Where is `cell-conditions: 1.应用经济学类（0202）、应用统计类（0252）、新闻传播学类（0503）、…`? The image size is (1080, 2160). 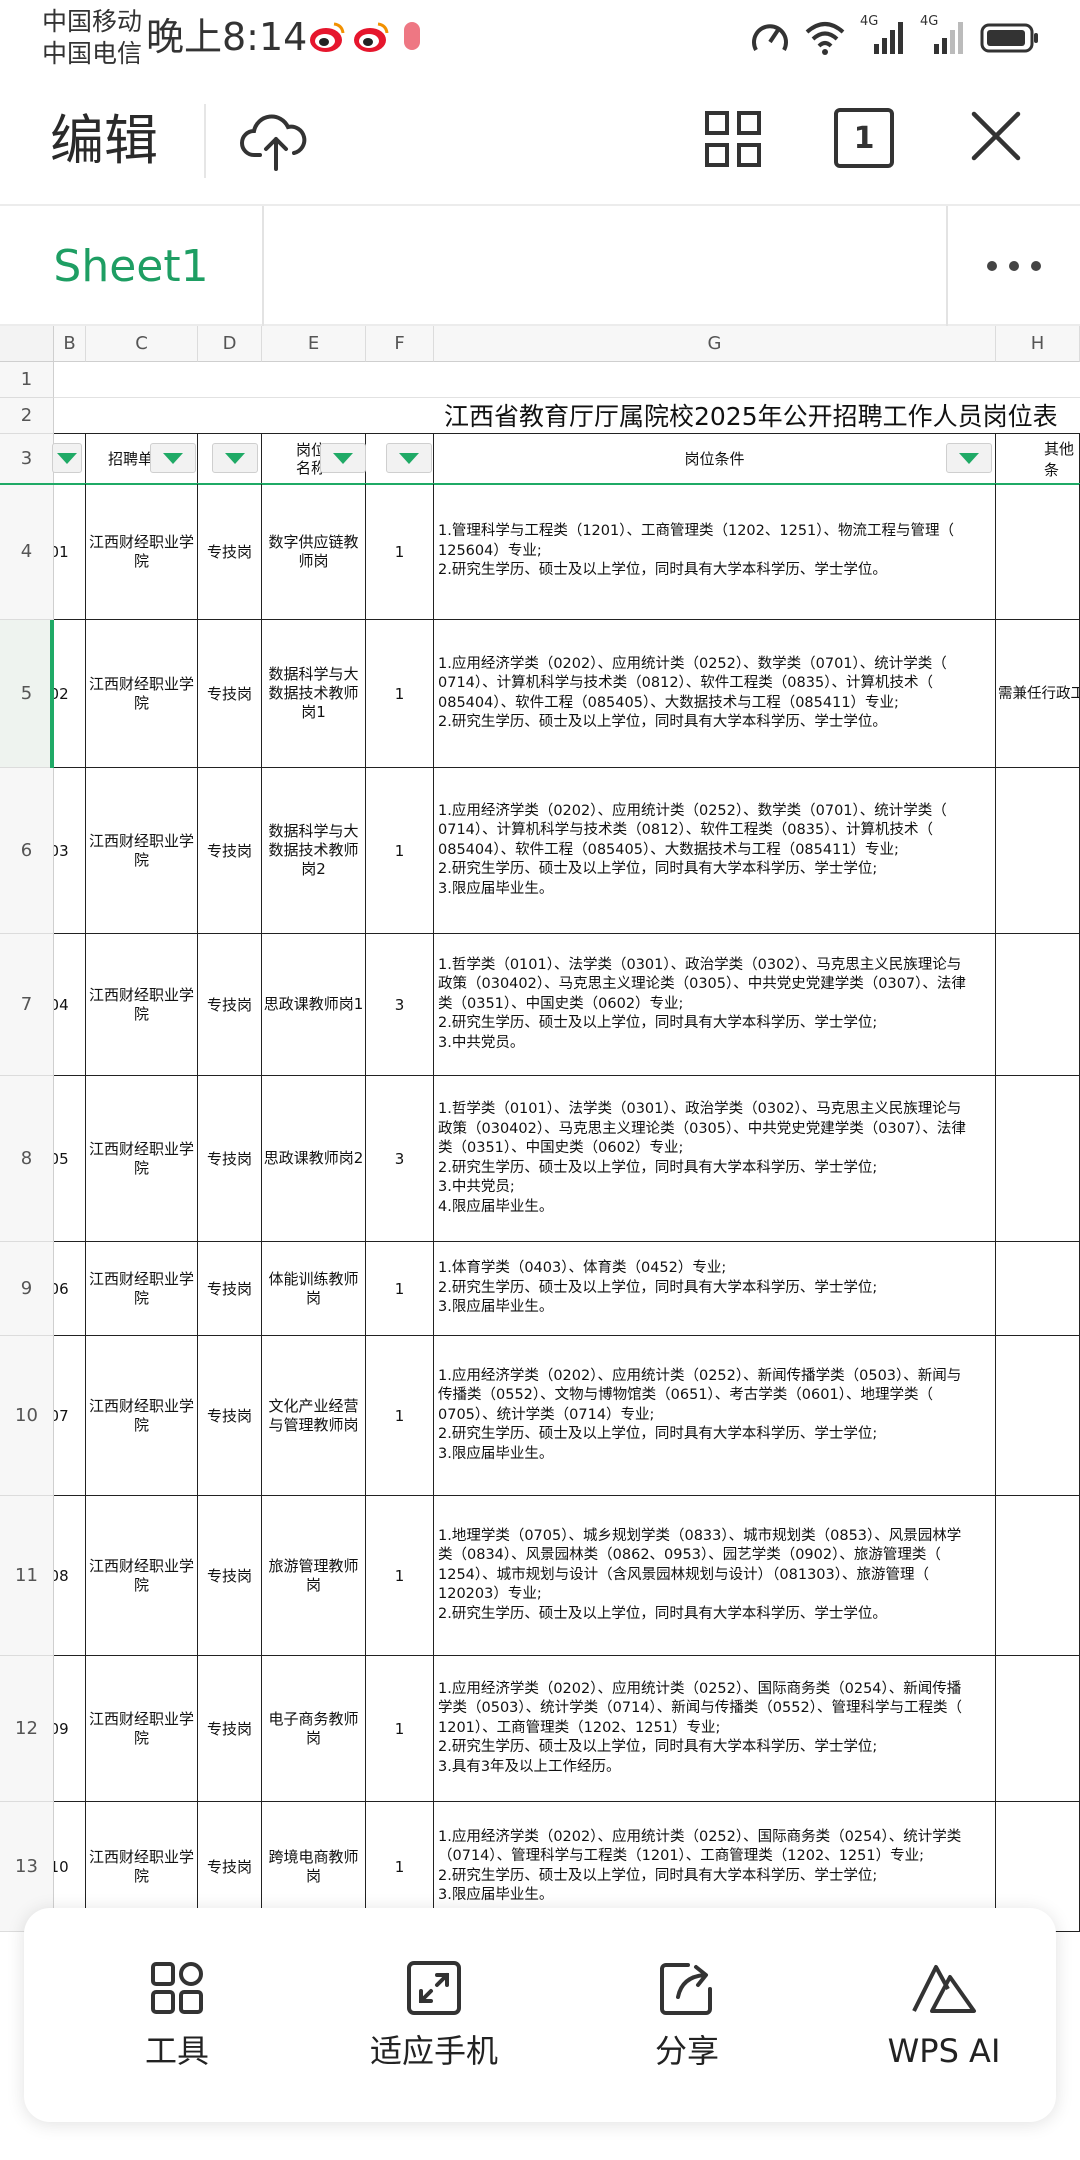
cell-conditions: 1.应用经济学类（0202）、应用统计类（0252）、新闻传播学类（0503）、… is located at coordinates (715, 1416).